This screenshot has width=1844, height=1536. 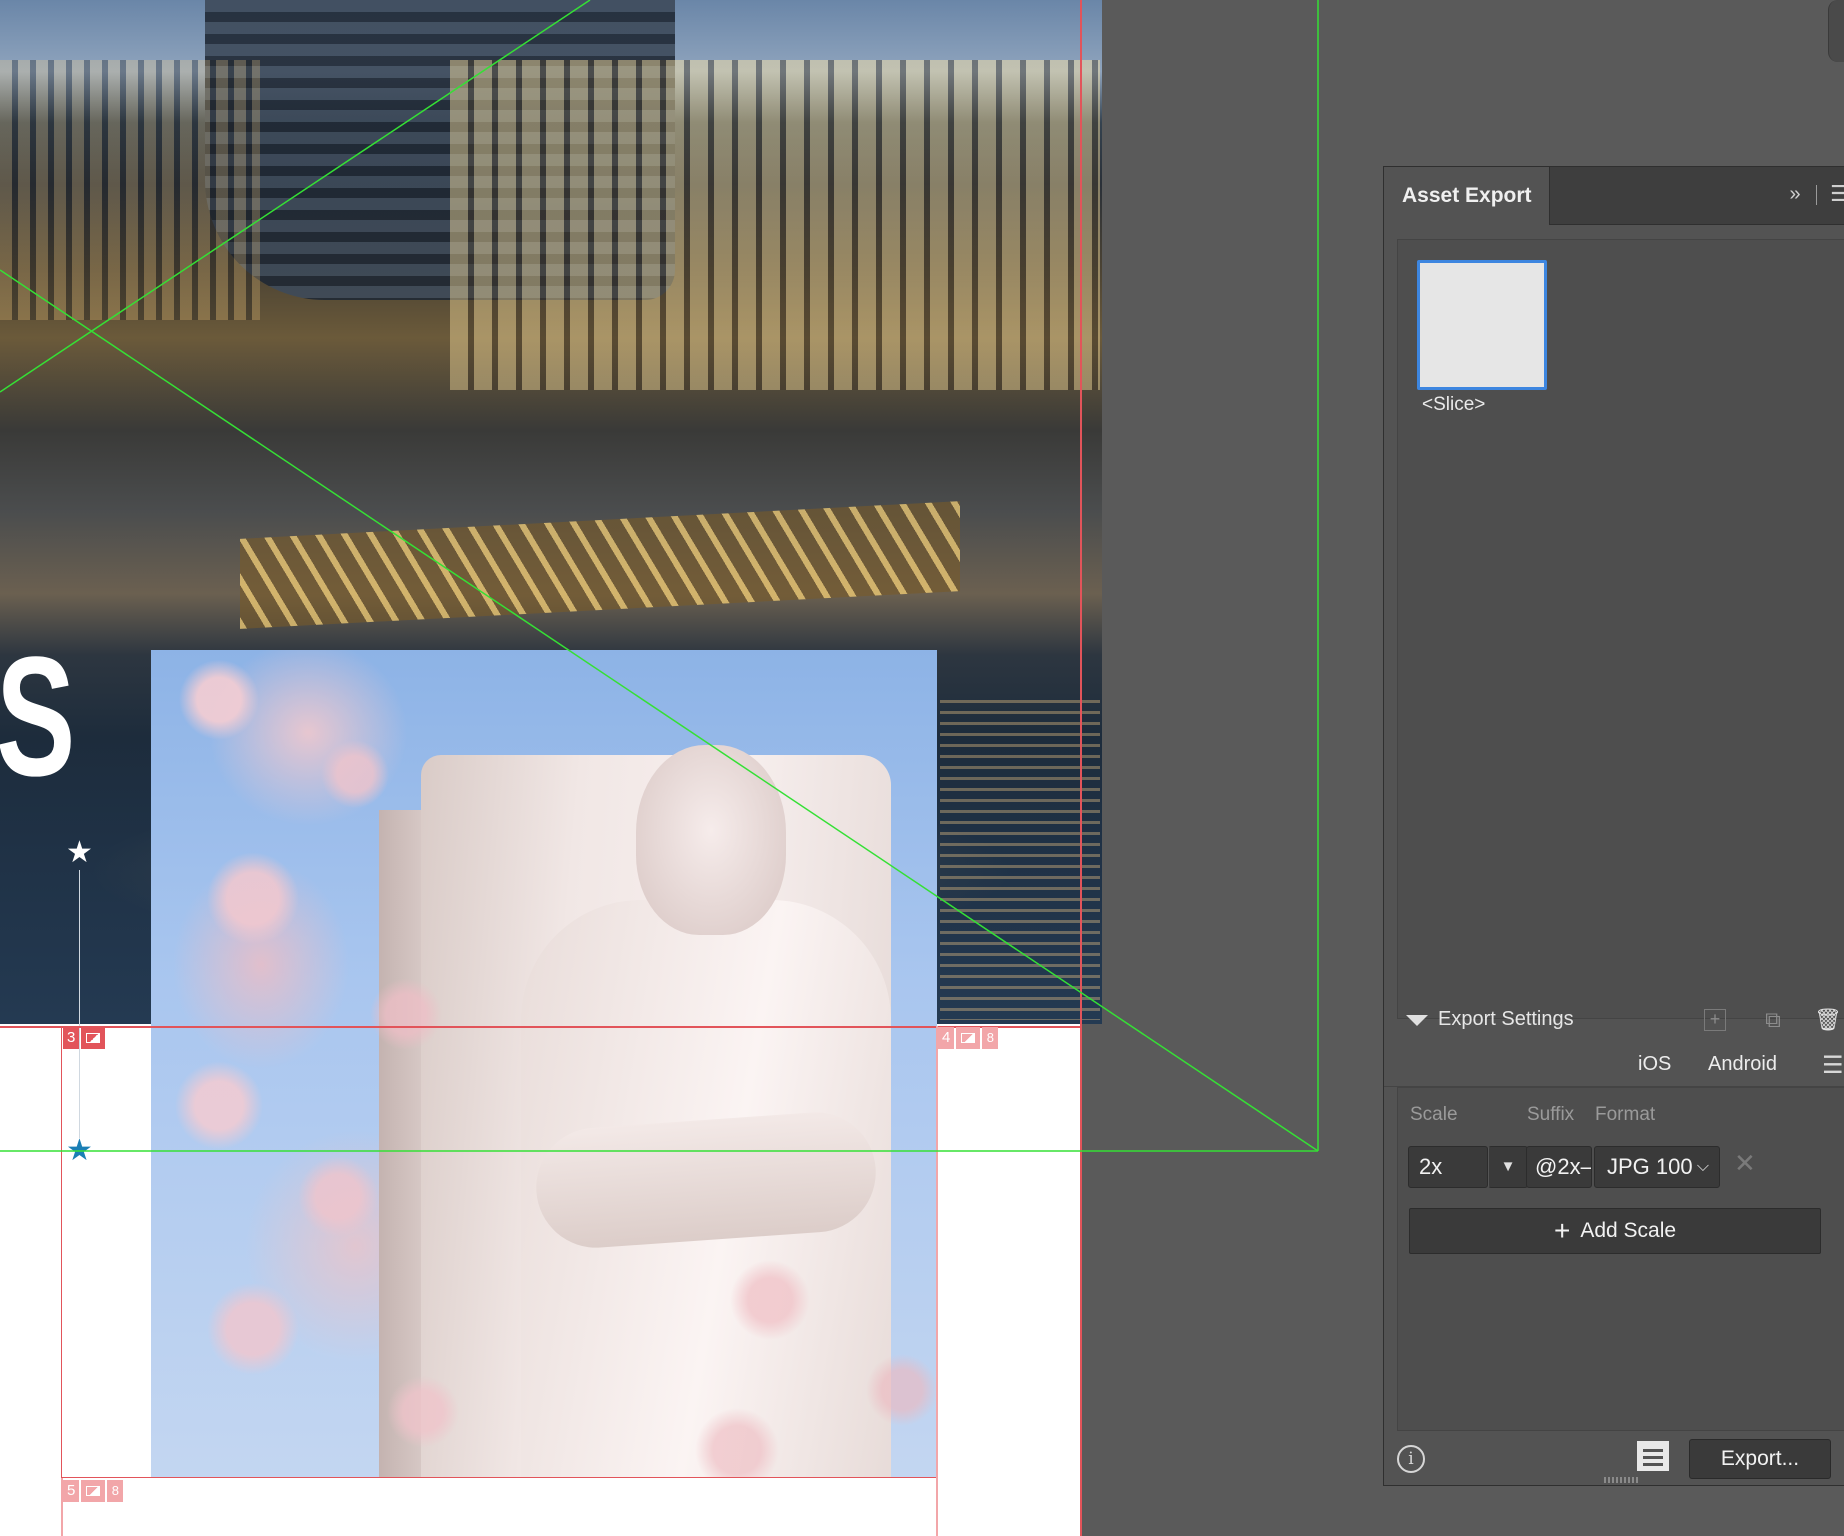 I want to click on panel-resize-grip, so click(x=1622, y=1480).